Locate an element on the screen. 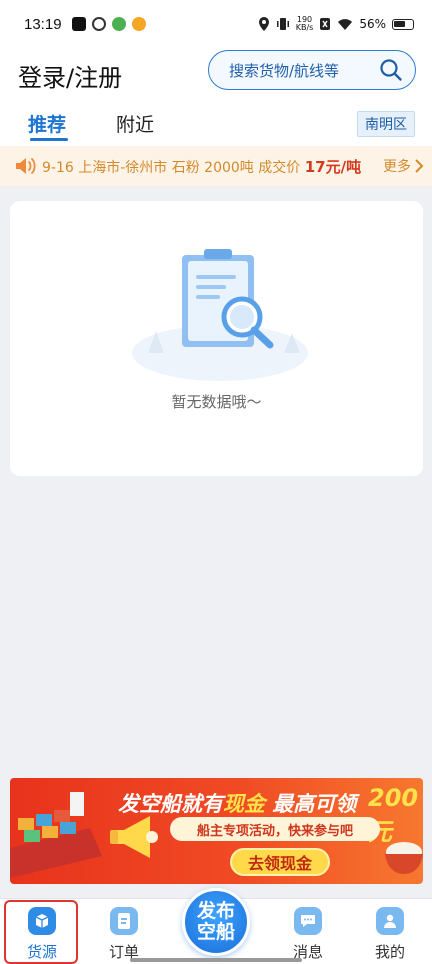  promo-headline: 发空船就有现金 最高可领 is located at coordinates (237, 803).